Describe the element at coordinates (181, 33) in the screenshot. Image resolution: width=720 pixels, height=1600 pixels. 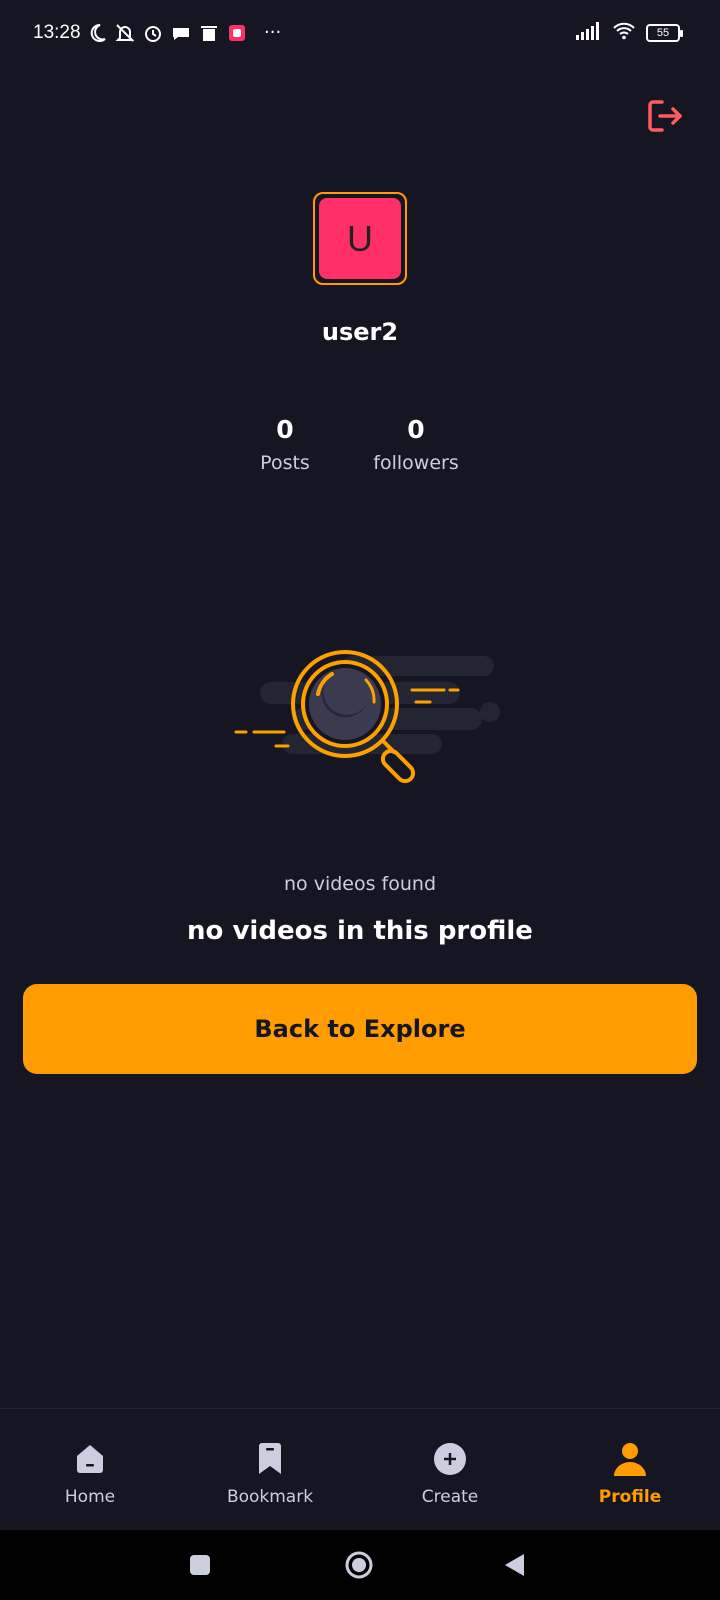
I see `chat-icon` at that location.